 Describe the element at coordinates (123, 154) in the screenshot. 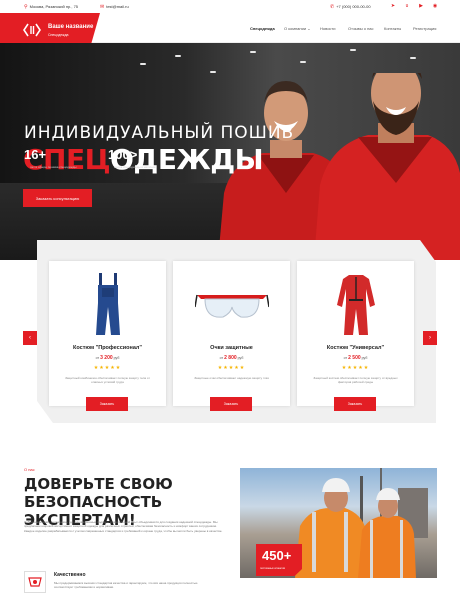

I see `stat-types-value: 100>` at that location.